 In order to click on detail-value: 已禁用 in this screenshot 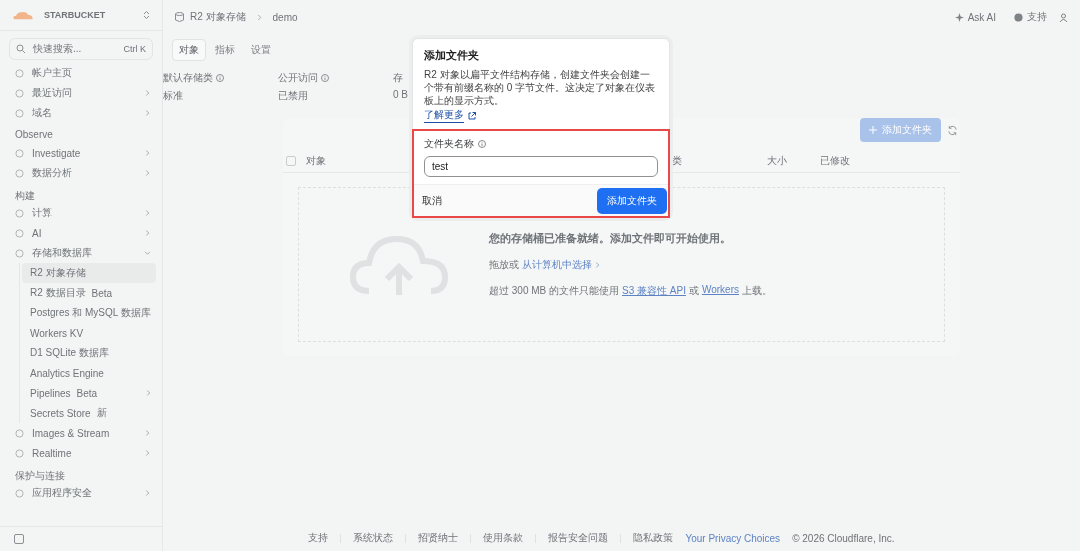, I will do `click(293, 96)`.